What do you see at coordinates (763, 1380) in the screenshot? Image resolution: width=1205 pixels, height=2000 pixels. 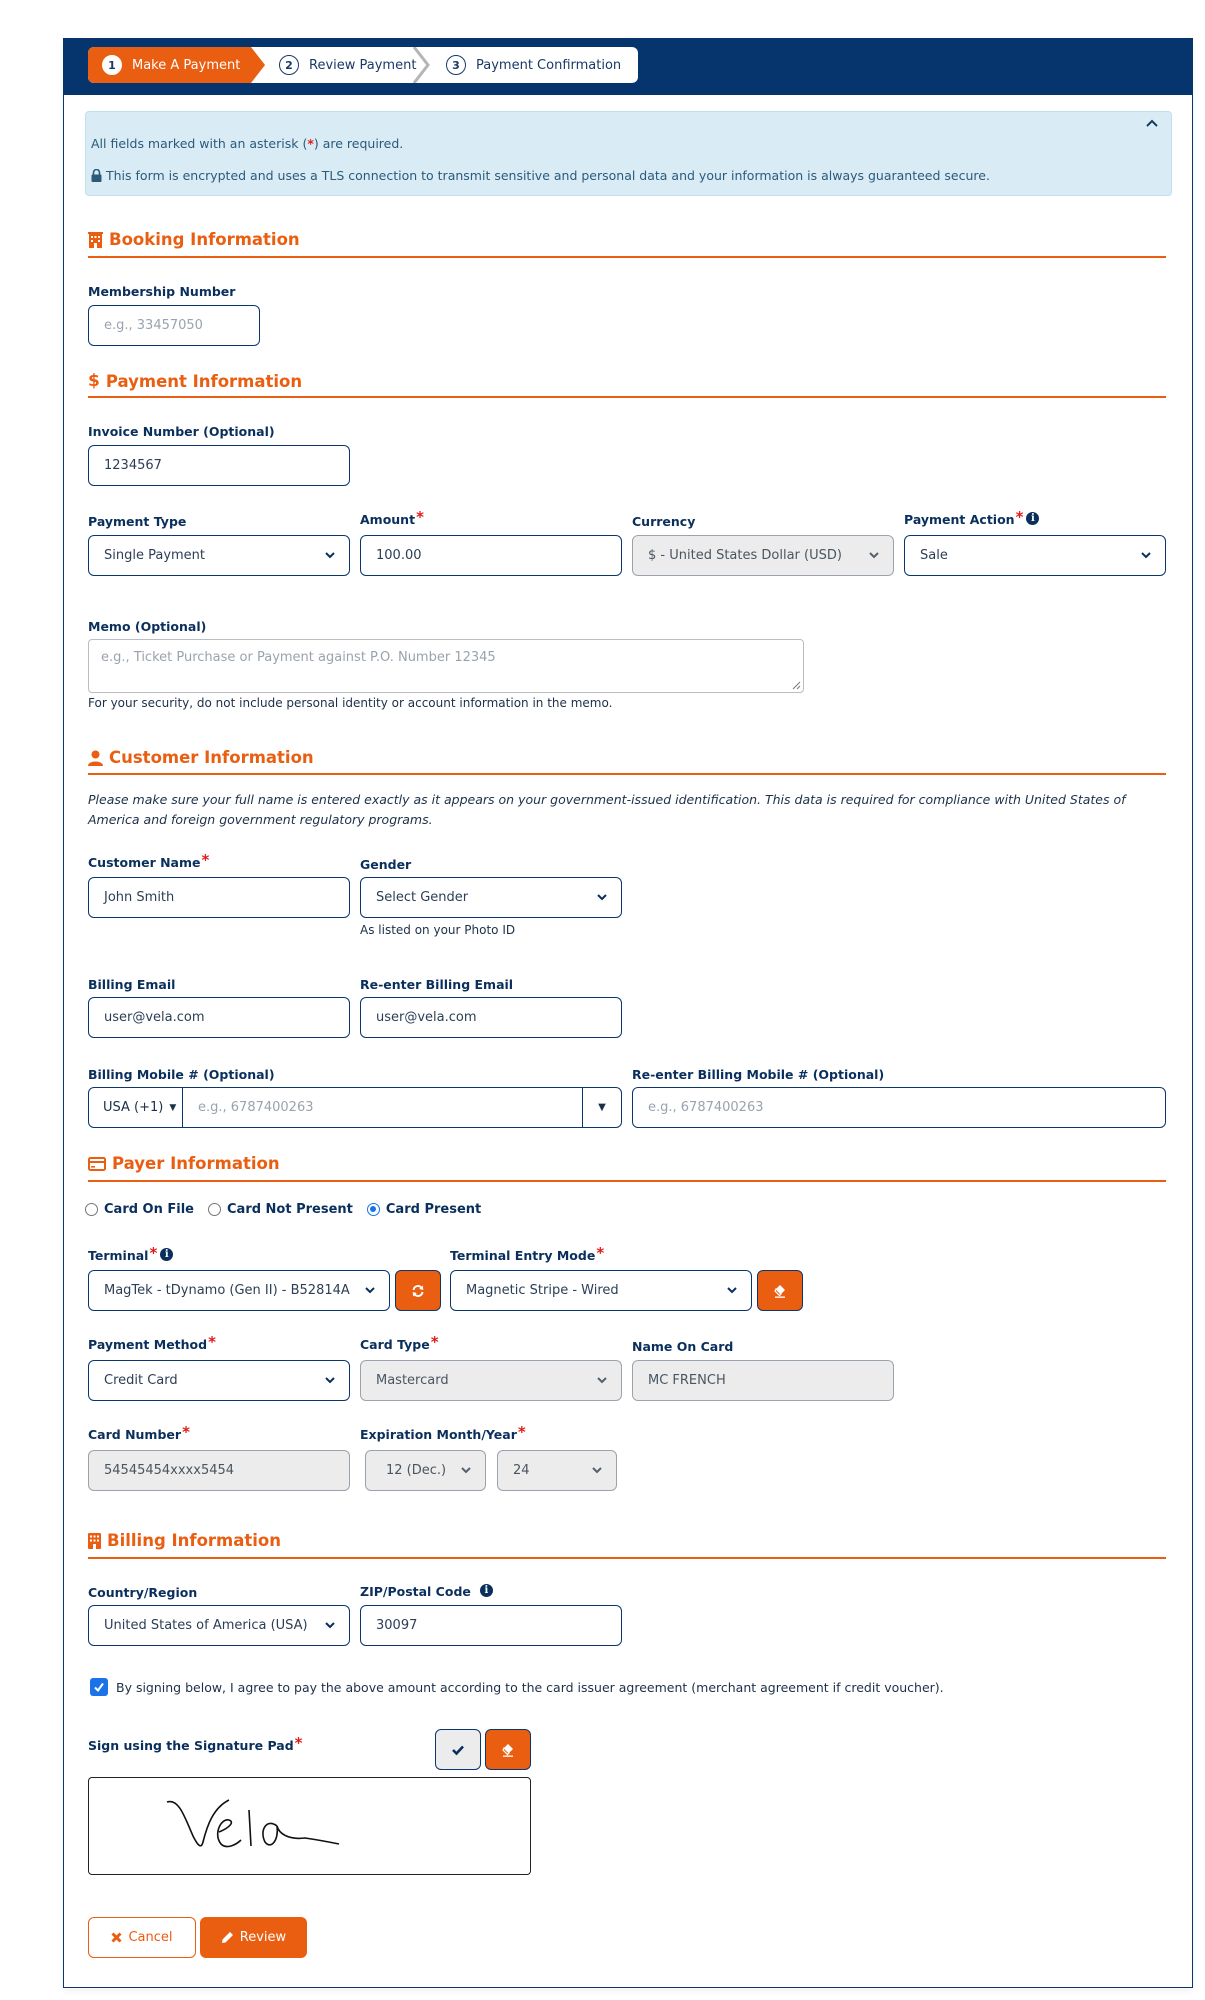 I see `name-on-card-input: MC FRENCH` at bounding box center [763, 1380].